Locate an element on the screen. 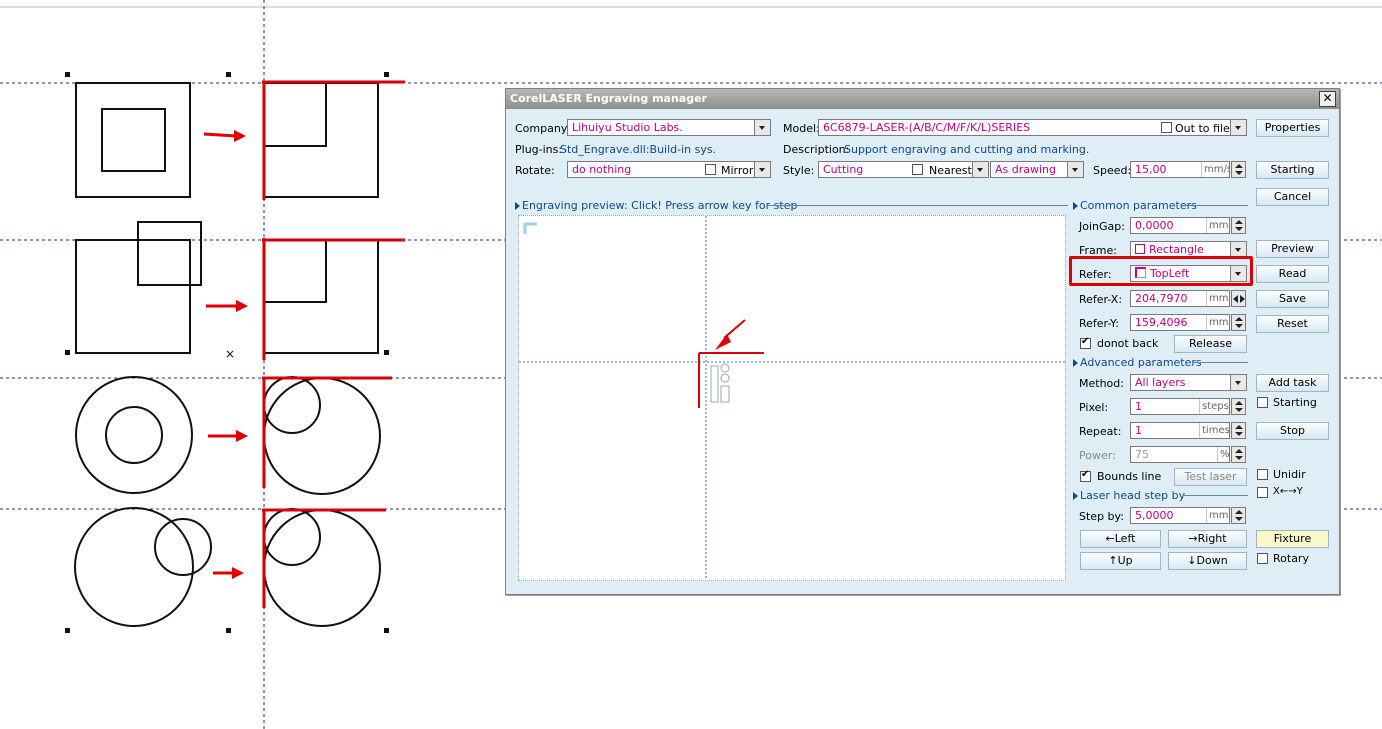  dialog-title: CorelLASER Engraving manager is located at coordinates (608, 98).